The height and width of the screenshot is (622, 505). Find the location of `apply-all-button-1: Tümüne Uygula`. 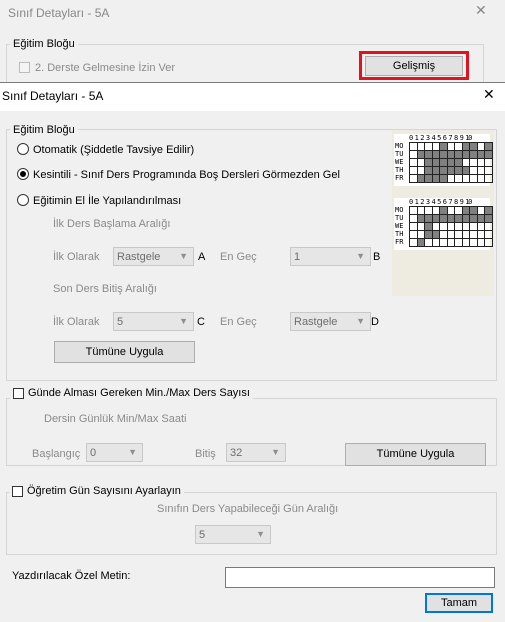

apply-all-button-1: Tümüne Uygula is located at coordinates (124, 352).